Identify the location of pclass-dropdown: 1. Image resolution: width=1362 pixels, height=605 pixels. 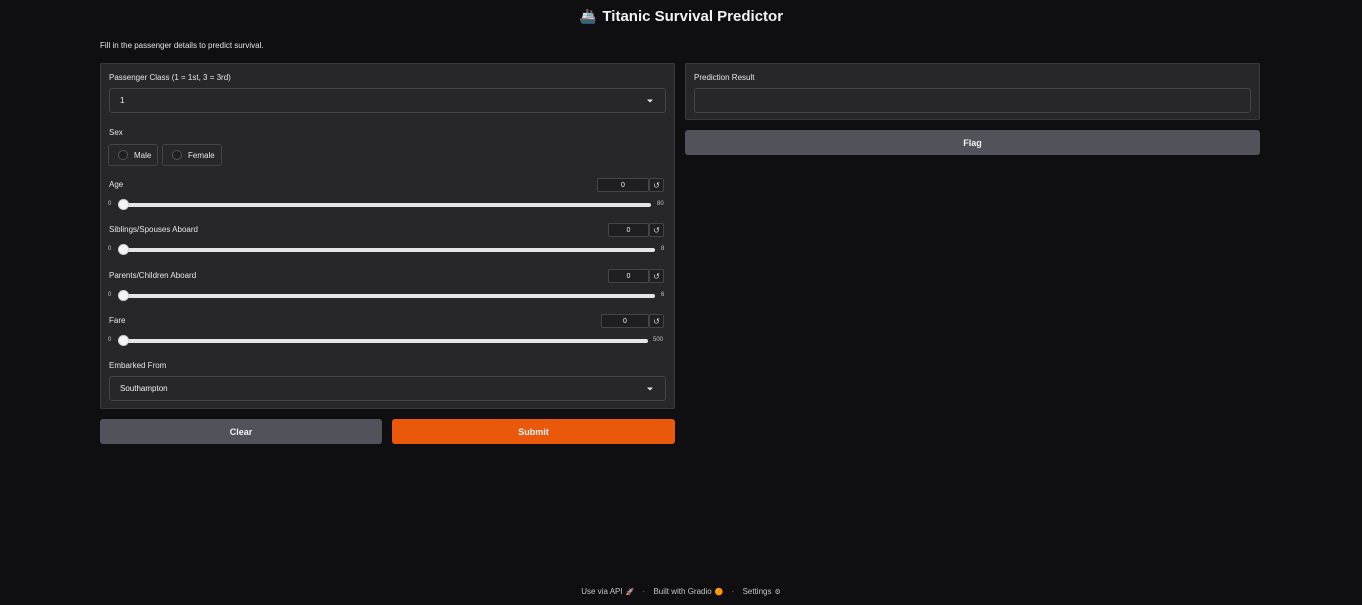
(387, 100).